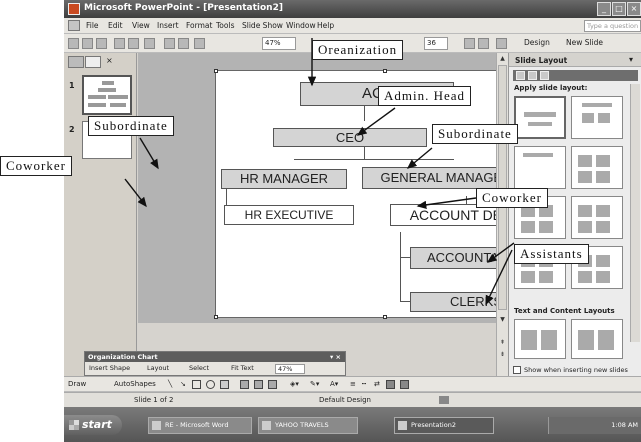  Describe the element at coordinates (284, 179) in the screenshot. I see `org-node-hr-manager: HR MANAGER` at that location.